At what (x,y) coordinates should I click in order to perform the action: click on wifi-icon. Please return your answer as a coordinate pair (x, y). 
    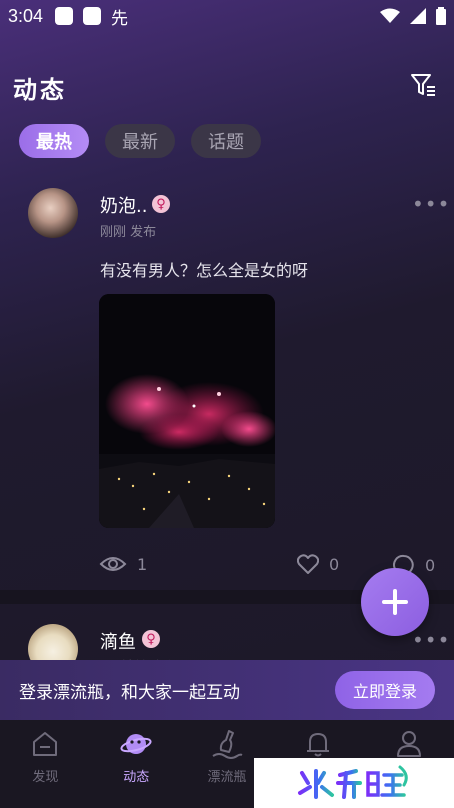
    Looking at the image, I should click on (390, 15).